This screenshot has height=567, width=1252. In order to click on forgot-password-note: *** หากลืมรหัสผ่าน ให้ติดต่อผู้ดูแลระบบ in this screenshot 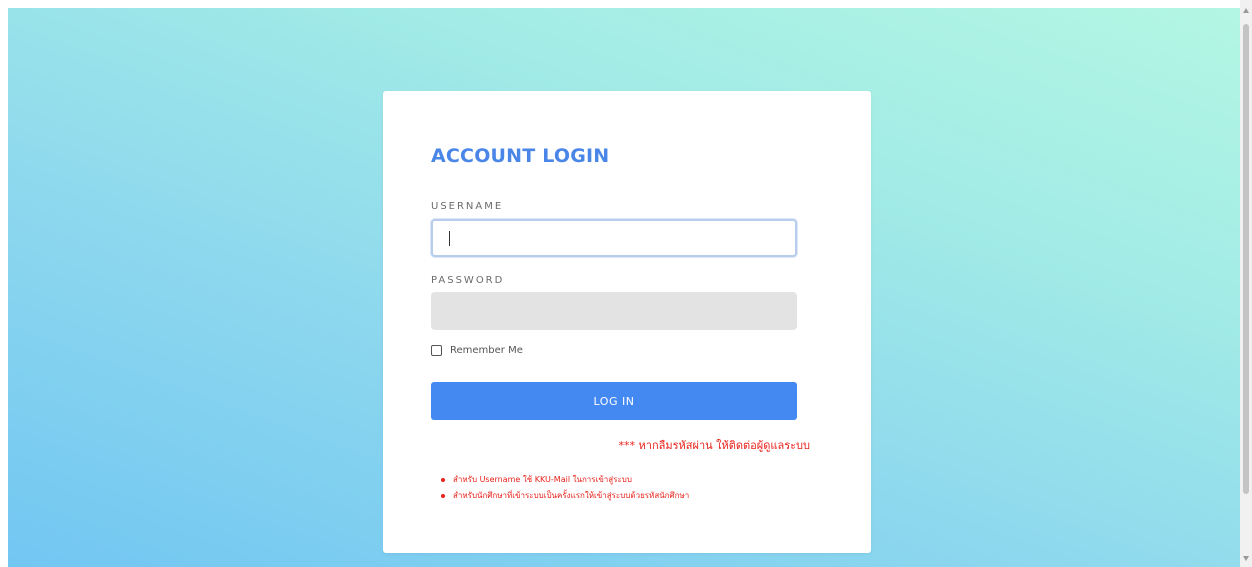, I will do `click(714, 445)`.